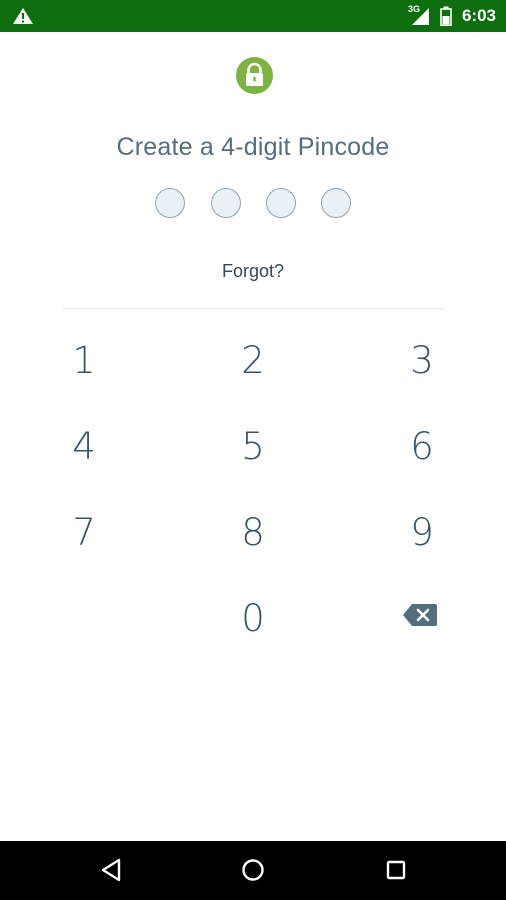 The width and height of the screenshot is (506, 900). Describe the element at coordinates (84, 532) in the screenshot. I see `key-7: 7` at that location.